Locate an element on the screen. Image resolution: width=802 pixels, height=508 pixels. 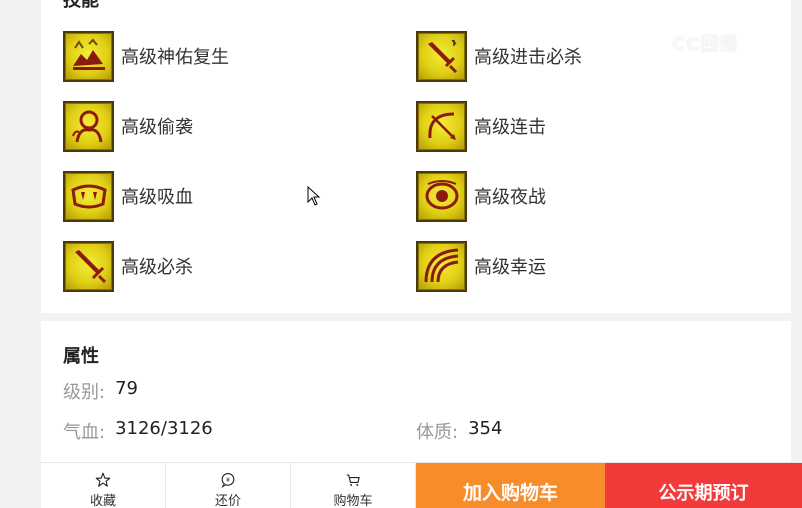
attr-level: 级别: 79 is located at coordinates (100, 391).